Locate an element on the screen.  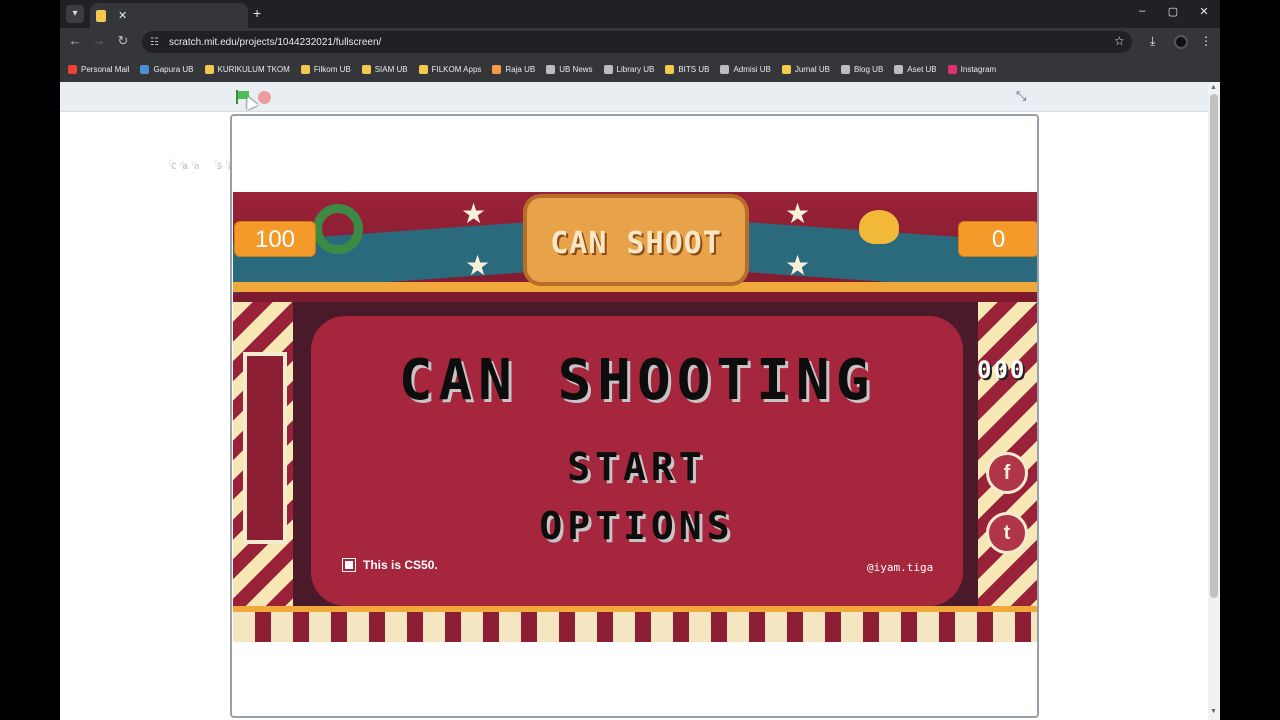
twitter-icon: t is located at coordinates (1007, 533).